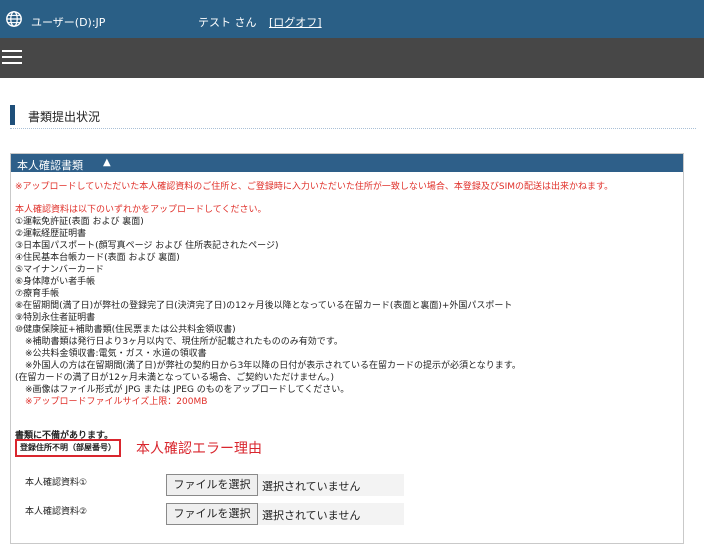  I want to click on error-reason-label: 本人確認エラー理由, so click(199, 449).